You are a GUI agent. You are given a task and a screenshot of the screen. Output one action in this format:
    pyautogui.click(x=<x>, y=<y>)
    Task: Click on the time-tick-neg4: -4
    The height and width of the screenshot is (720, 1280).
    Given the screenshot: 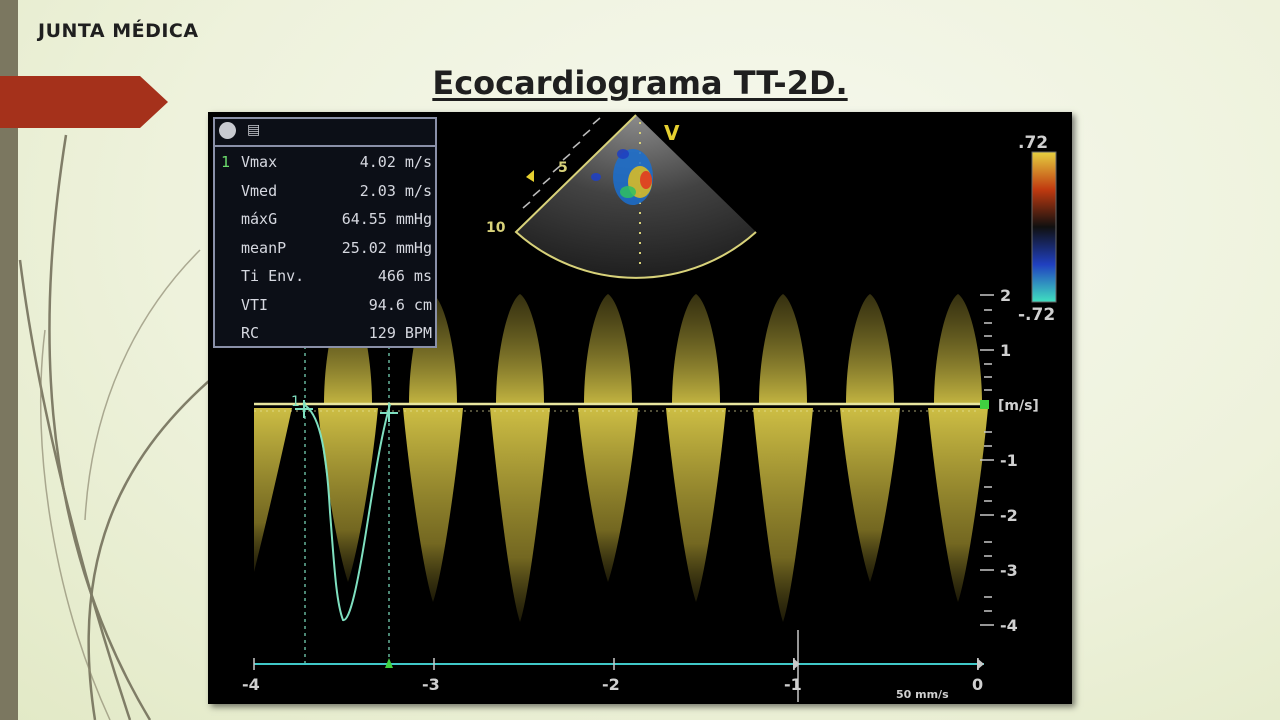 What is the action you would take?
    pyautogui.click(x=251, y=684)
    